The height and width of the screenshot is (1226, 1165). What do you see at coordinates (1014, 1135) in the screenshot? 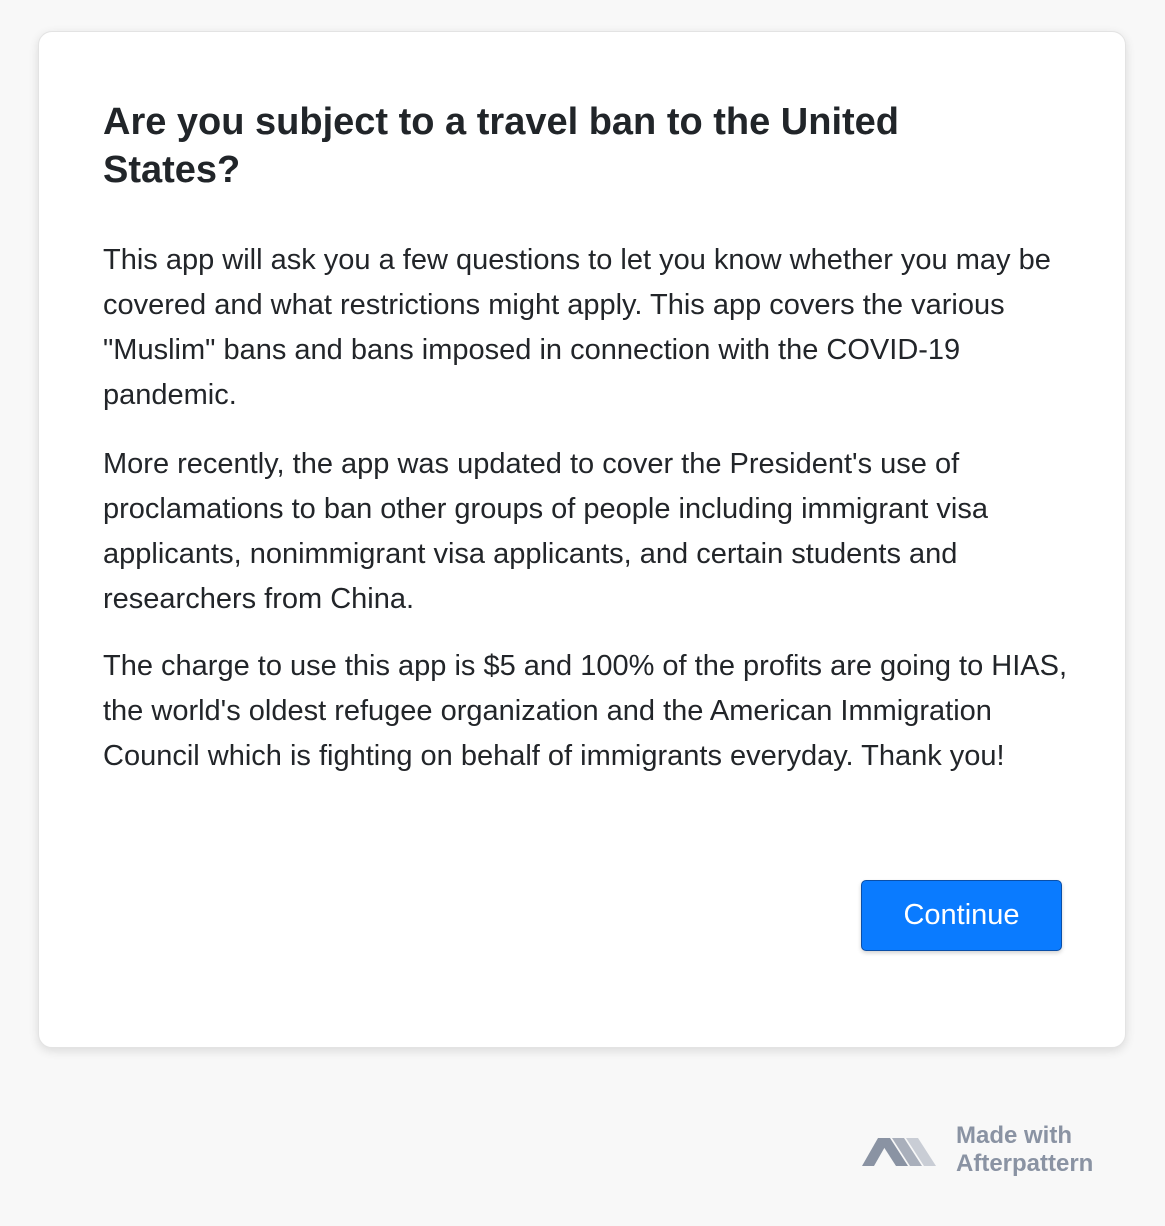
I see `made-with-label: Made with` at bounding box center [1014, 1135].